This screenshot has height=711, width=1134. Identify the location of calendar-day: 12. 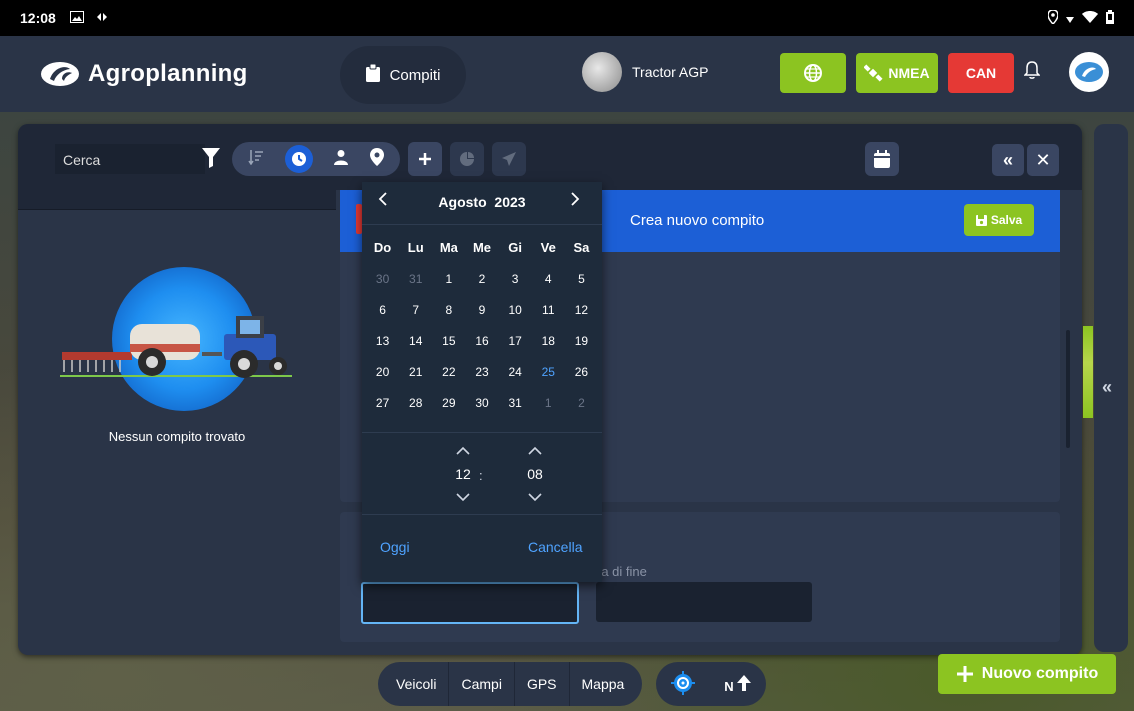
(581, 310).